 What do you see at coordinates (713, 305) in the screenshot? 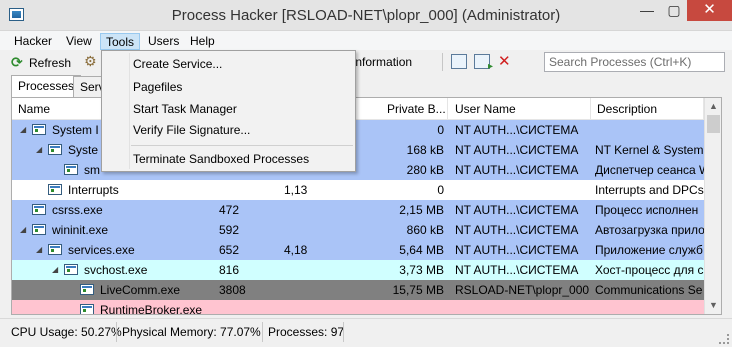
I see `scroll-down-icon: ▼` at bounding box center [713, 305].